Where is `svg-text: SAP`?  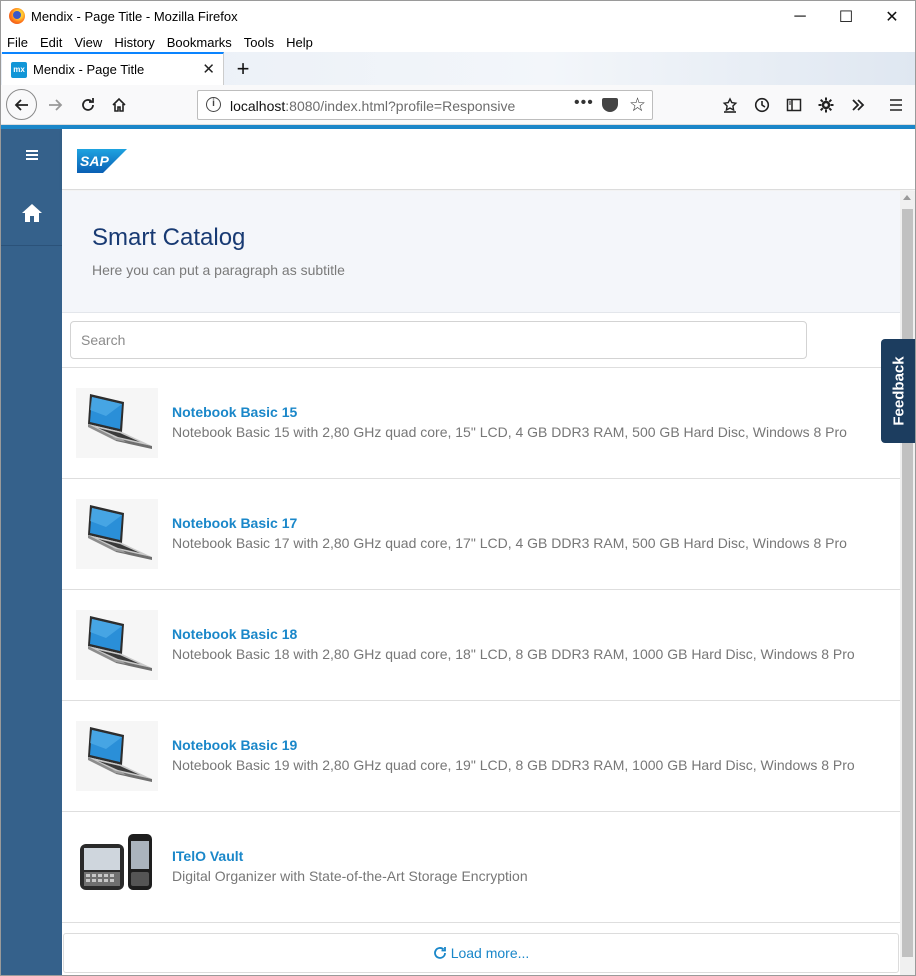
svg-text: SAP is located at coordinates (94, 161).